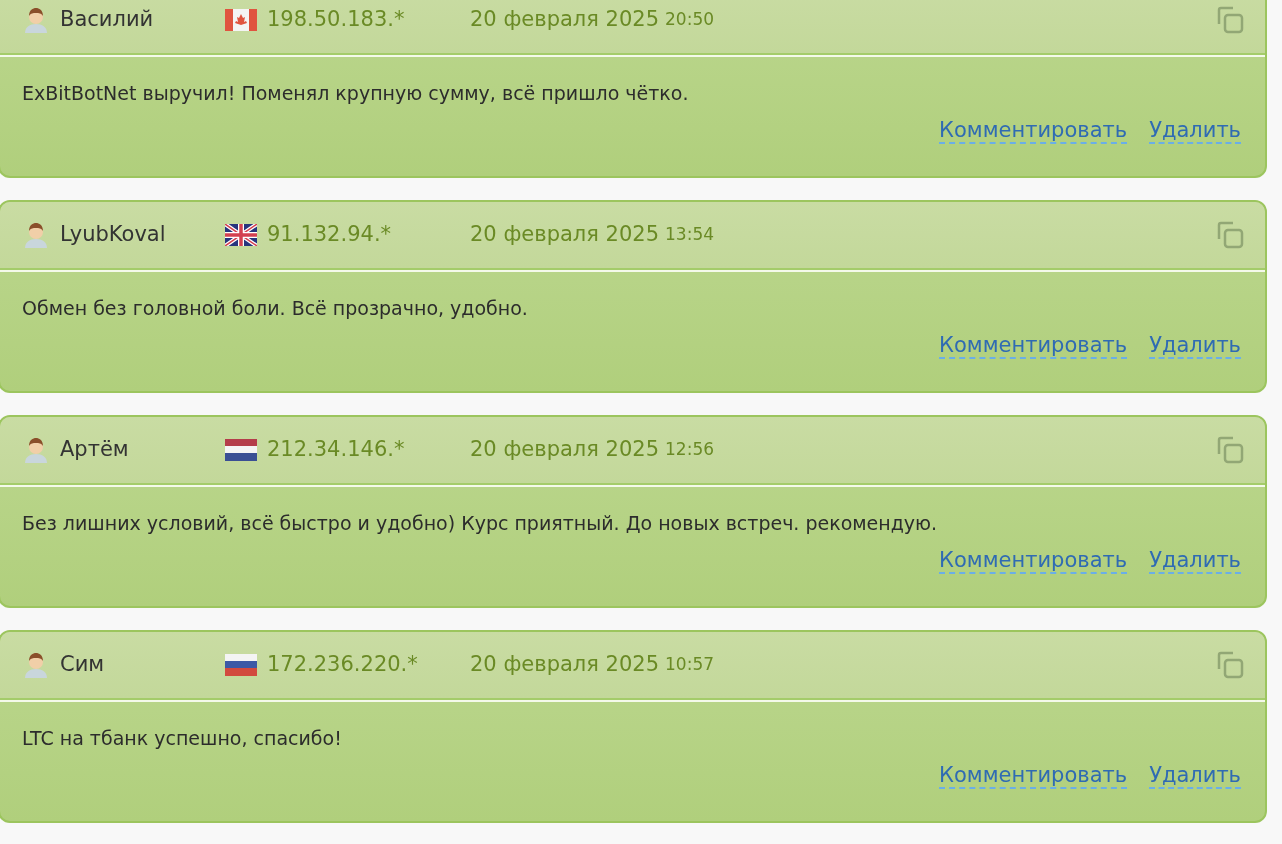 The image size is (1282, 844). What do you see at coordinates (690, 235) in the screenshot?
I see `review-time: 13:54` at bounding box center [690, 235].